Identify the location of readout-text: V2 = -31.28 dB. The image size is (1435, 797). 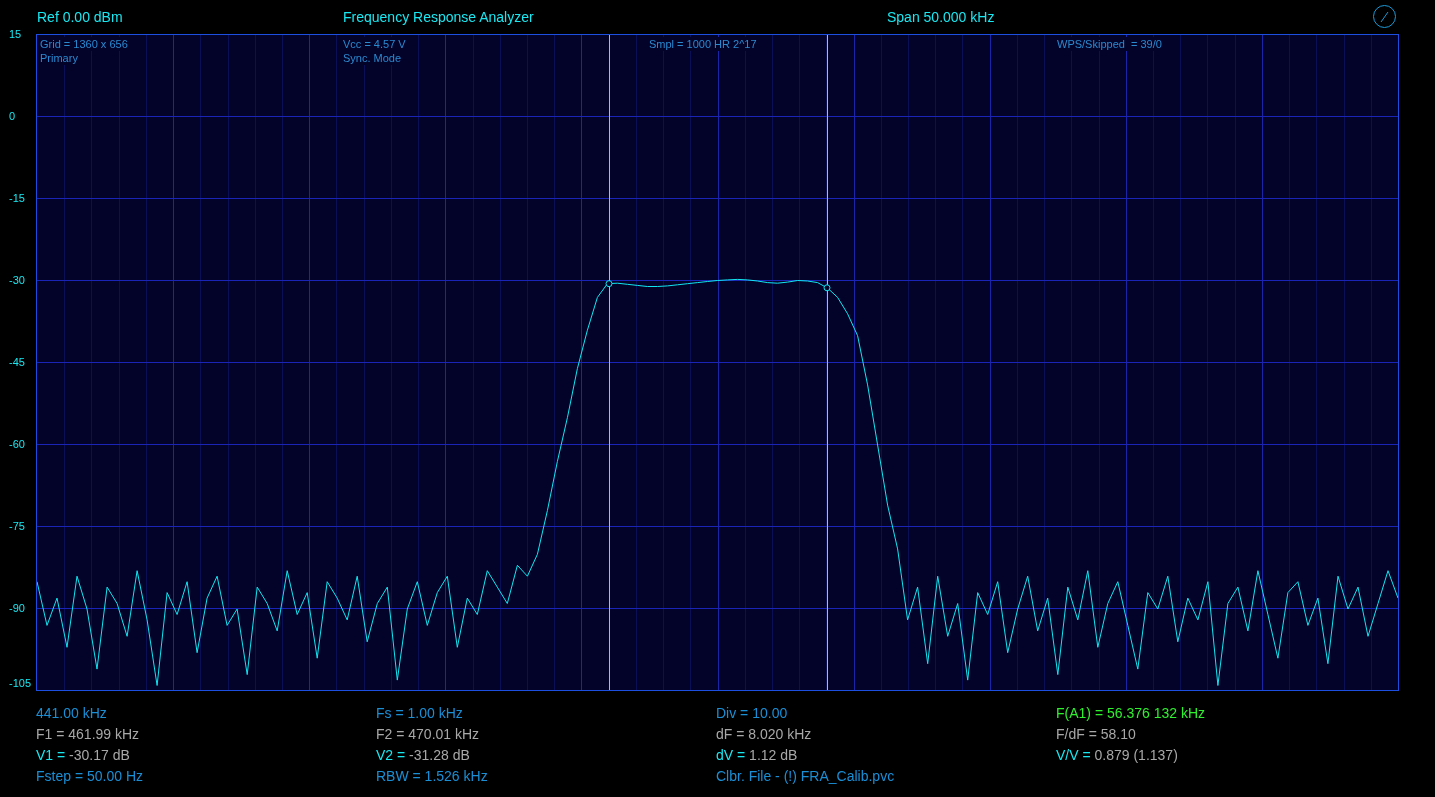
(423, 755).